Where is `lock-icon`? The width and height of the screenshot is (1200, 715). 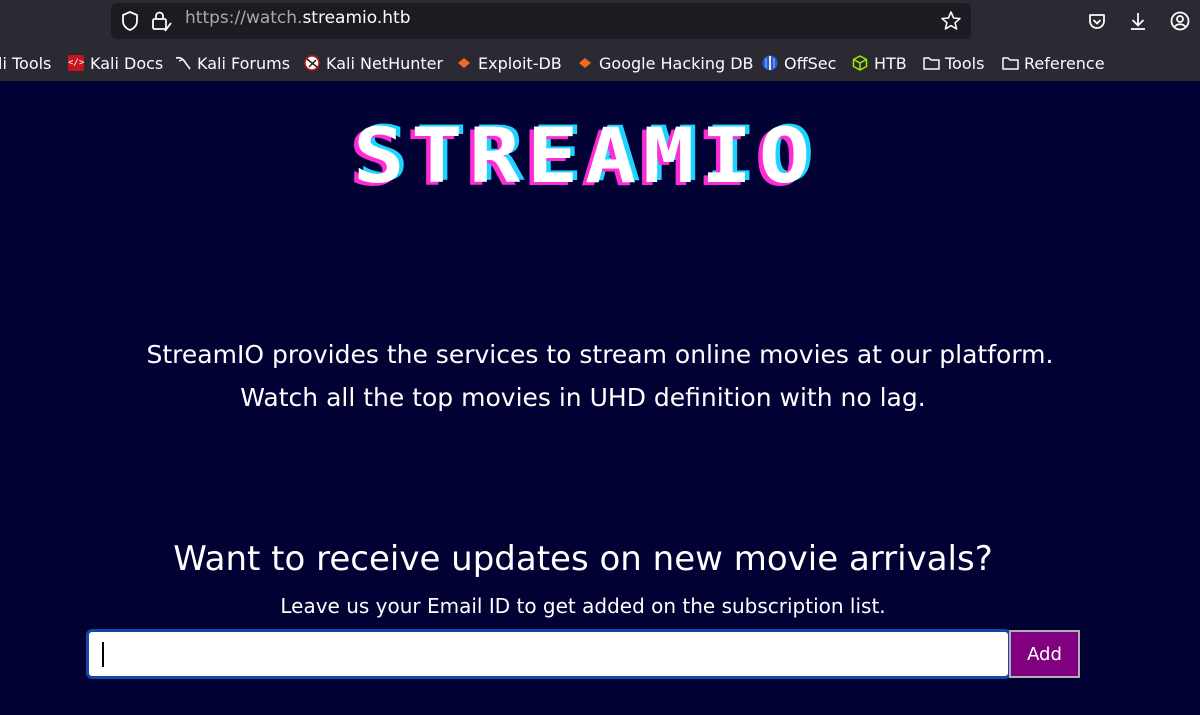
lock-icon is located at coordinates (161, 21).